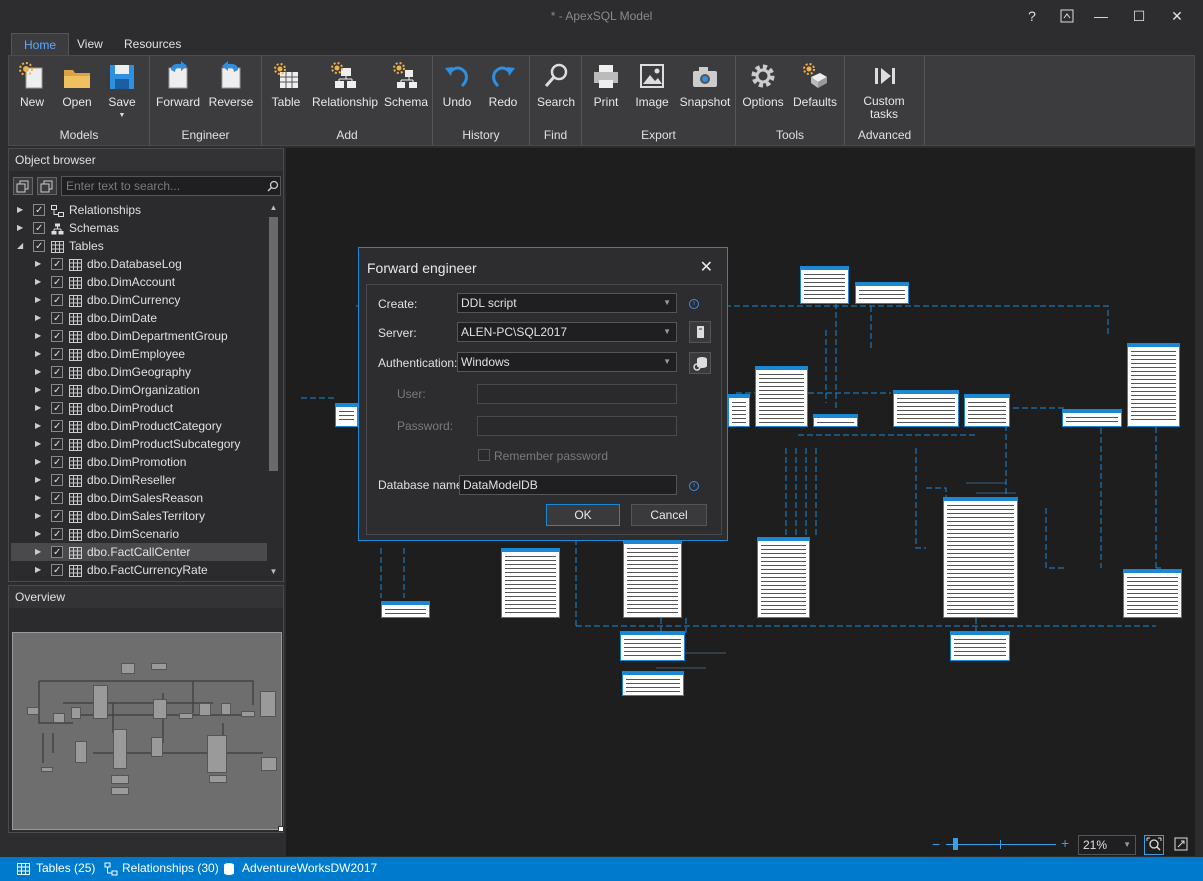 This screenshot has width=1203, height=881. I want to click on tree-item: ▶ dbo.DimPromotion, so click(139, 462).